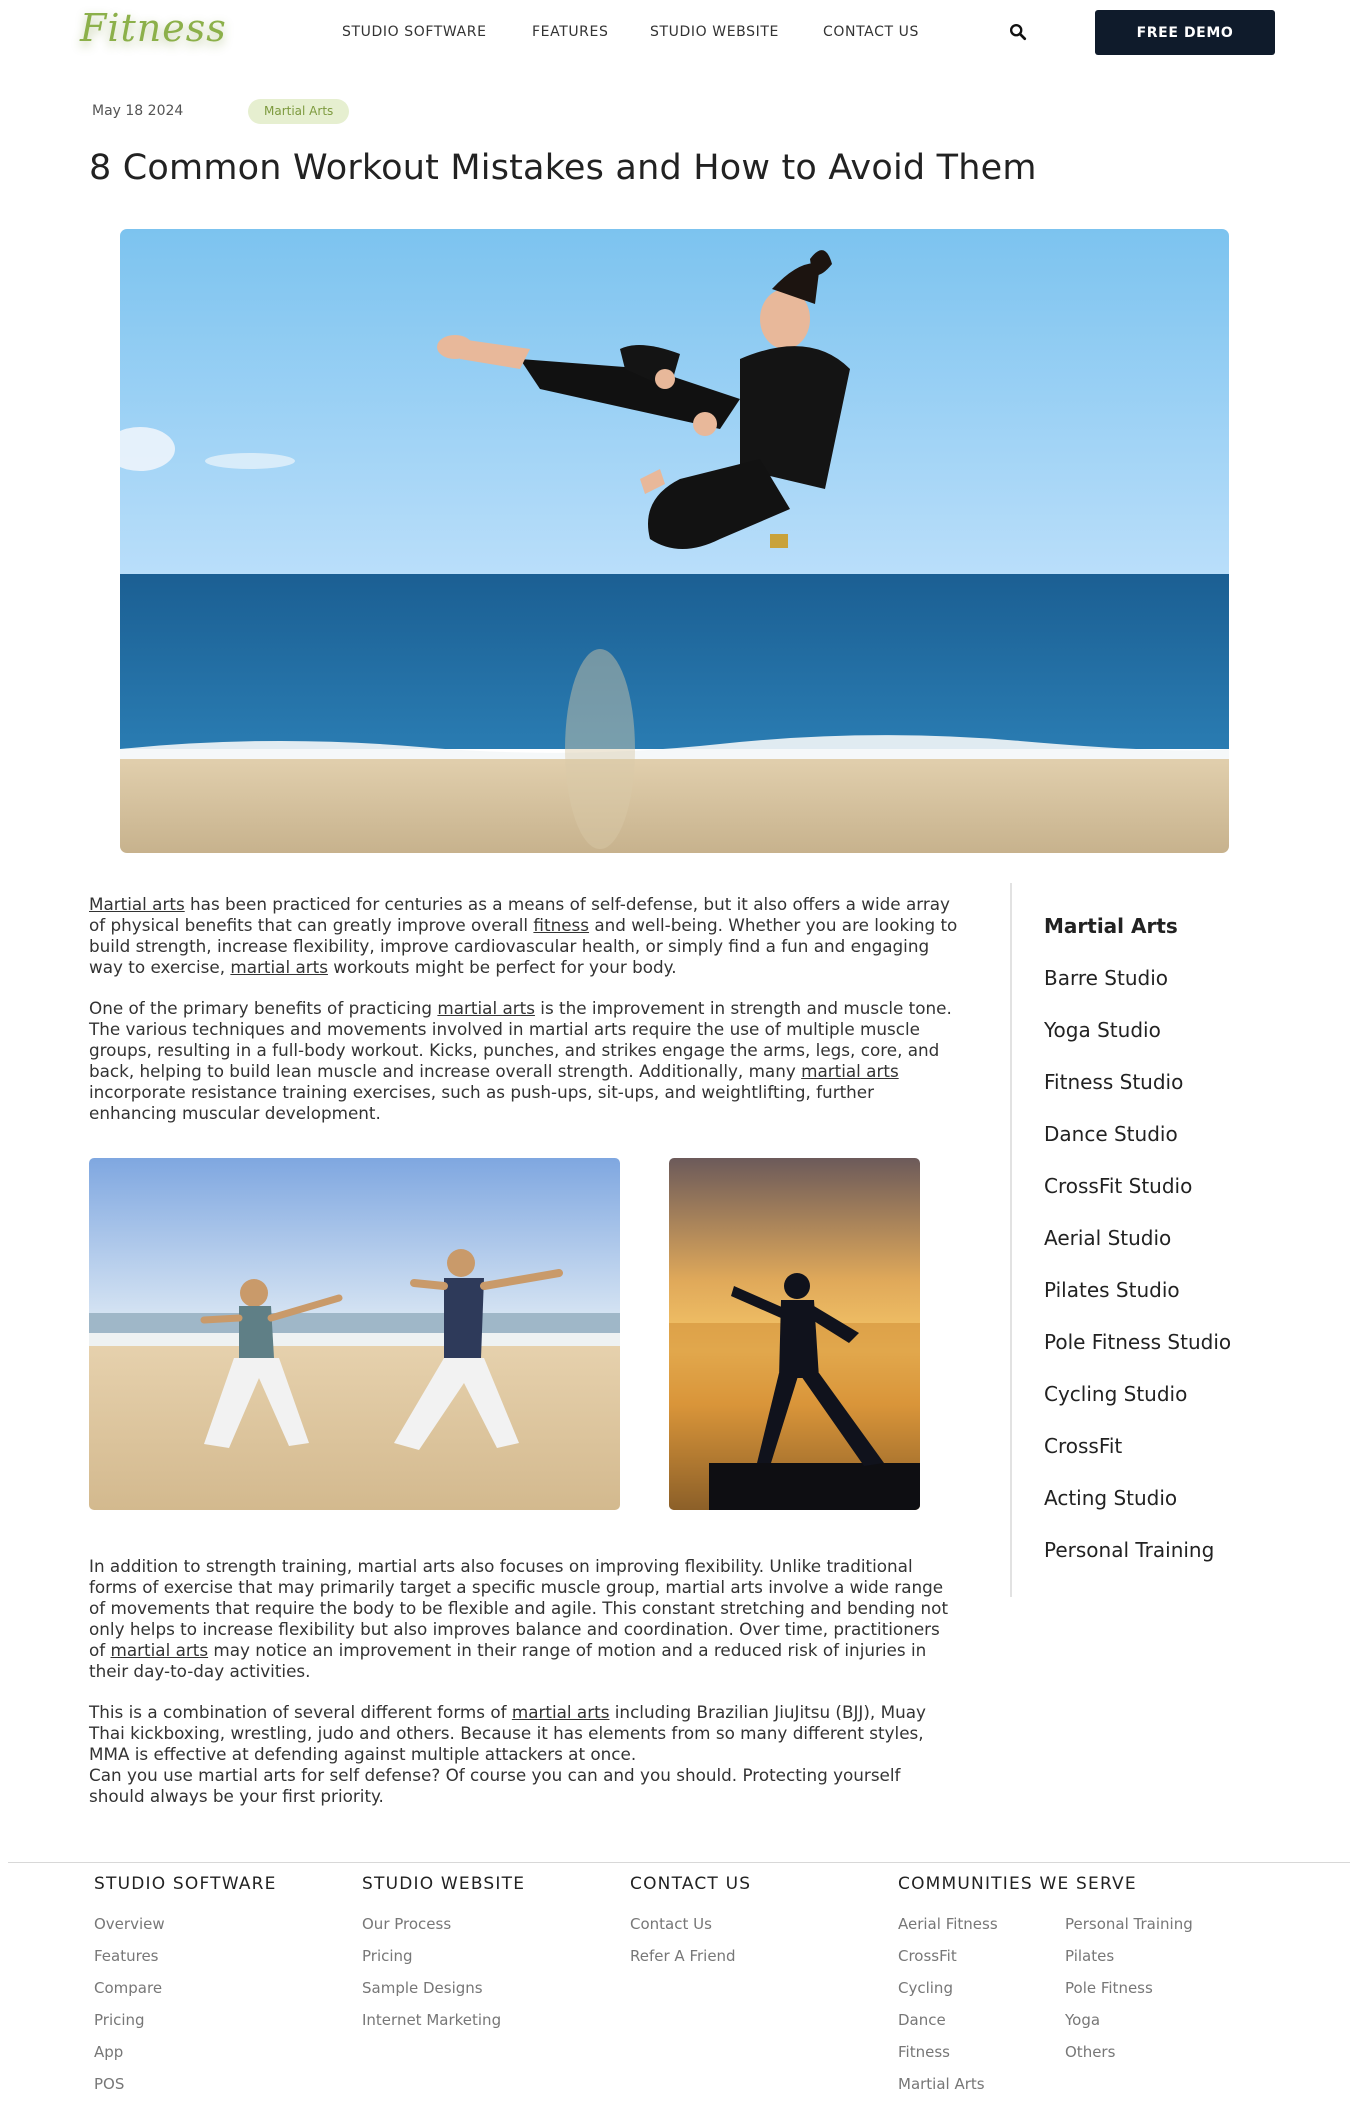 This screenshot has width=1350, height=2118. Describe the element at coordinates (1111, 926) in the screenshot. I see `sidebar-item-martial-arts: Martial Arts` at that location.